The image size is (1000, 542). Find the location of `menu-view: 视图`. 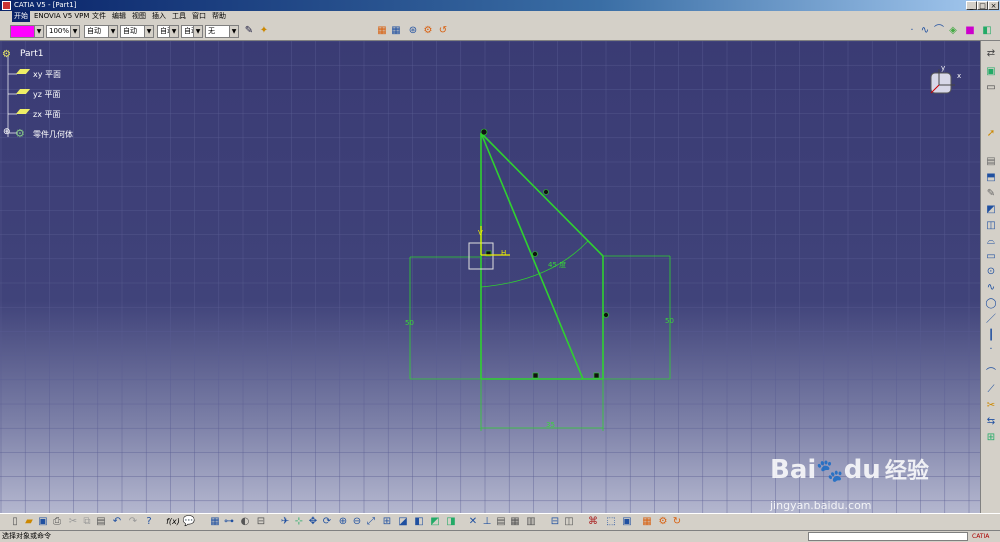

menu-view: 视图 is located at coordinates (139, 16).